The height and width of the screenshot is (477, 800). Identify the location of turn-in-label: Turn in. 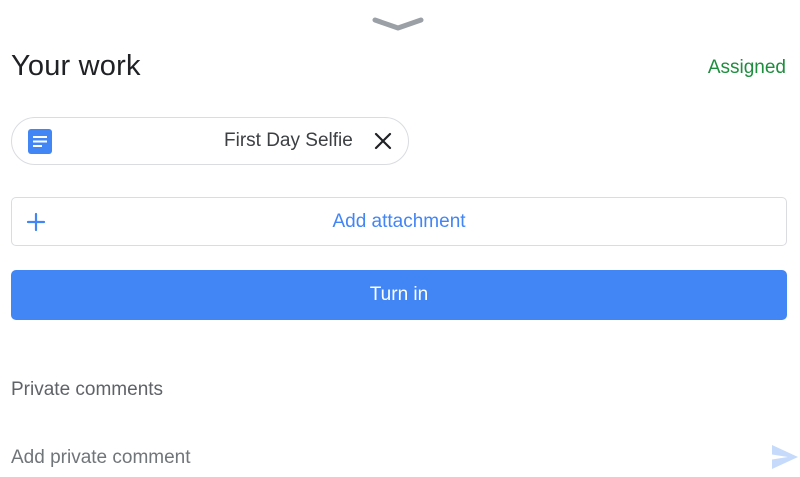
(399, 294).